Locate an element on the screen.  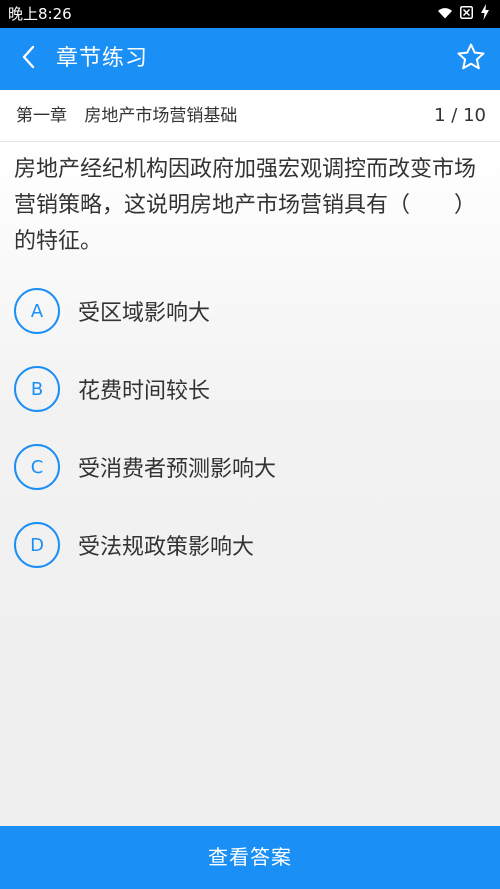
option-d-marker: D is located at coordinates (37, 545).